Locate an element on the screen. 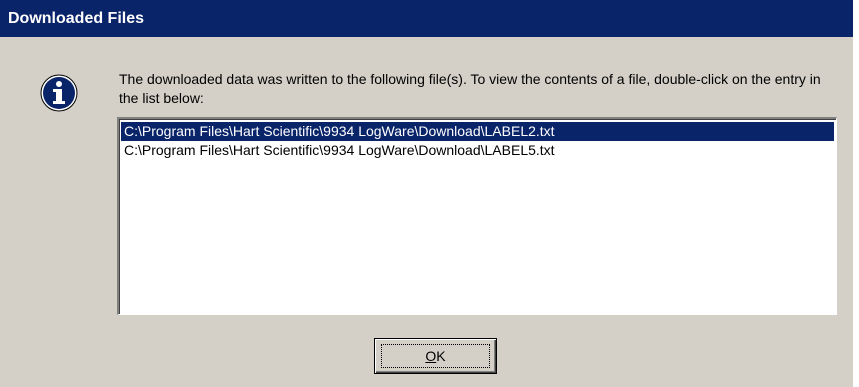 The image size is (859, 387). ok-label-rest: K is located at coordinates (441, 356).